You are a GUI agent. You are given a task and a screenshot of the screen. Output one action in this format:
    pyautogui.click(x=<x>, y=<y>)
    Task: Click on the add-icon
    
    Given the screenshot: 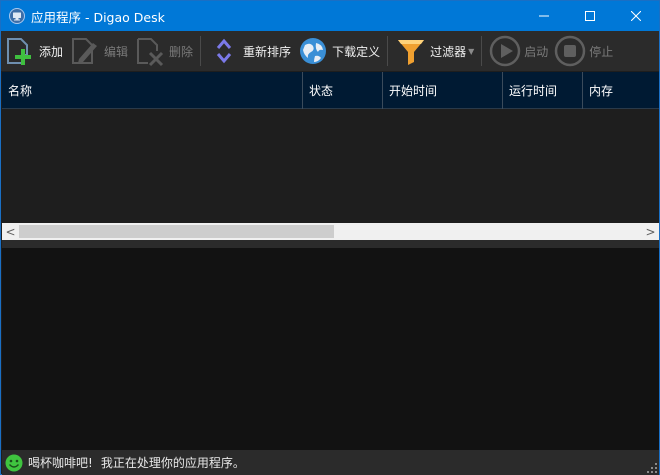 What is the action you would take?
    pyautogui.click(x=20, y=51)
    